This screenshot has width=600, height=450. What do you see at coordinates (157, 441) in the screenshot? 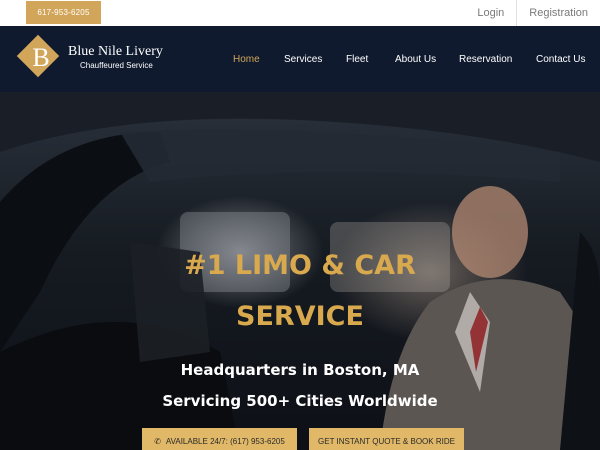
I see `phone-icon: ✆` at bounding box center [157, 441].